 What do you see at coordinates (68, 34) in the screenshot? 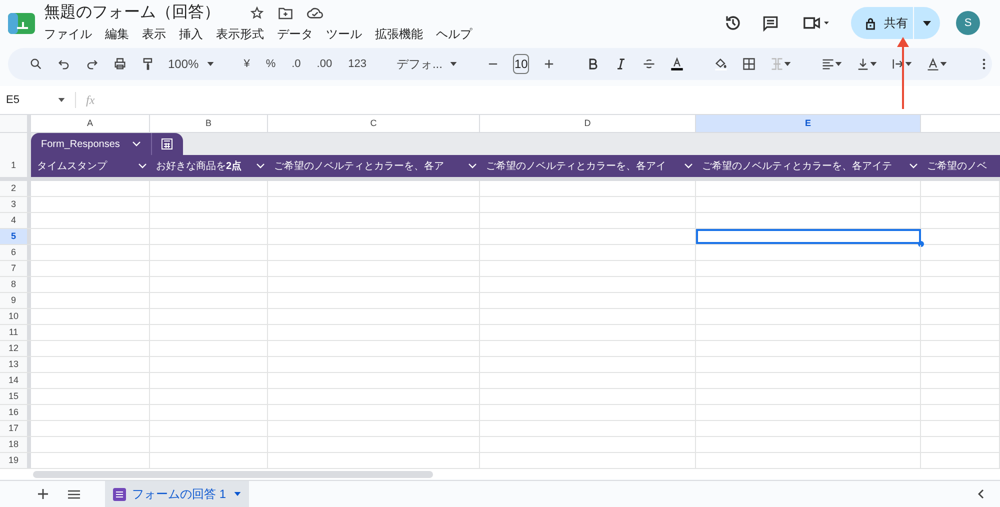
I see `menu-item: ファイル` at bounding box center [68, 34].